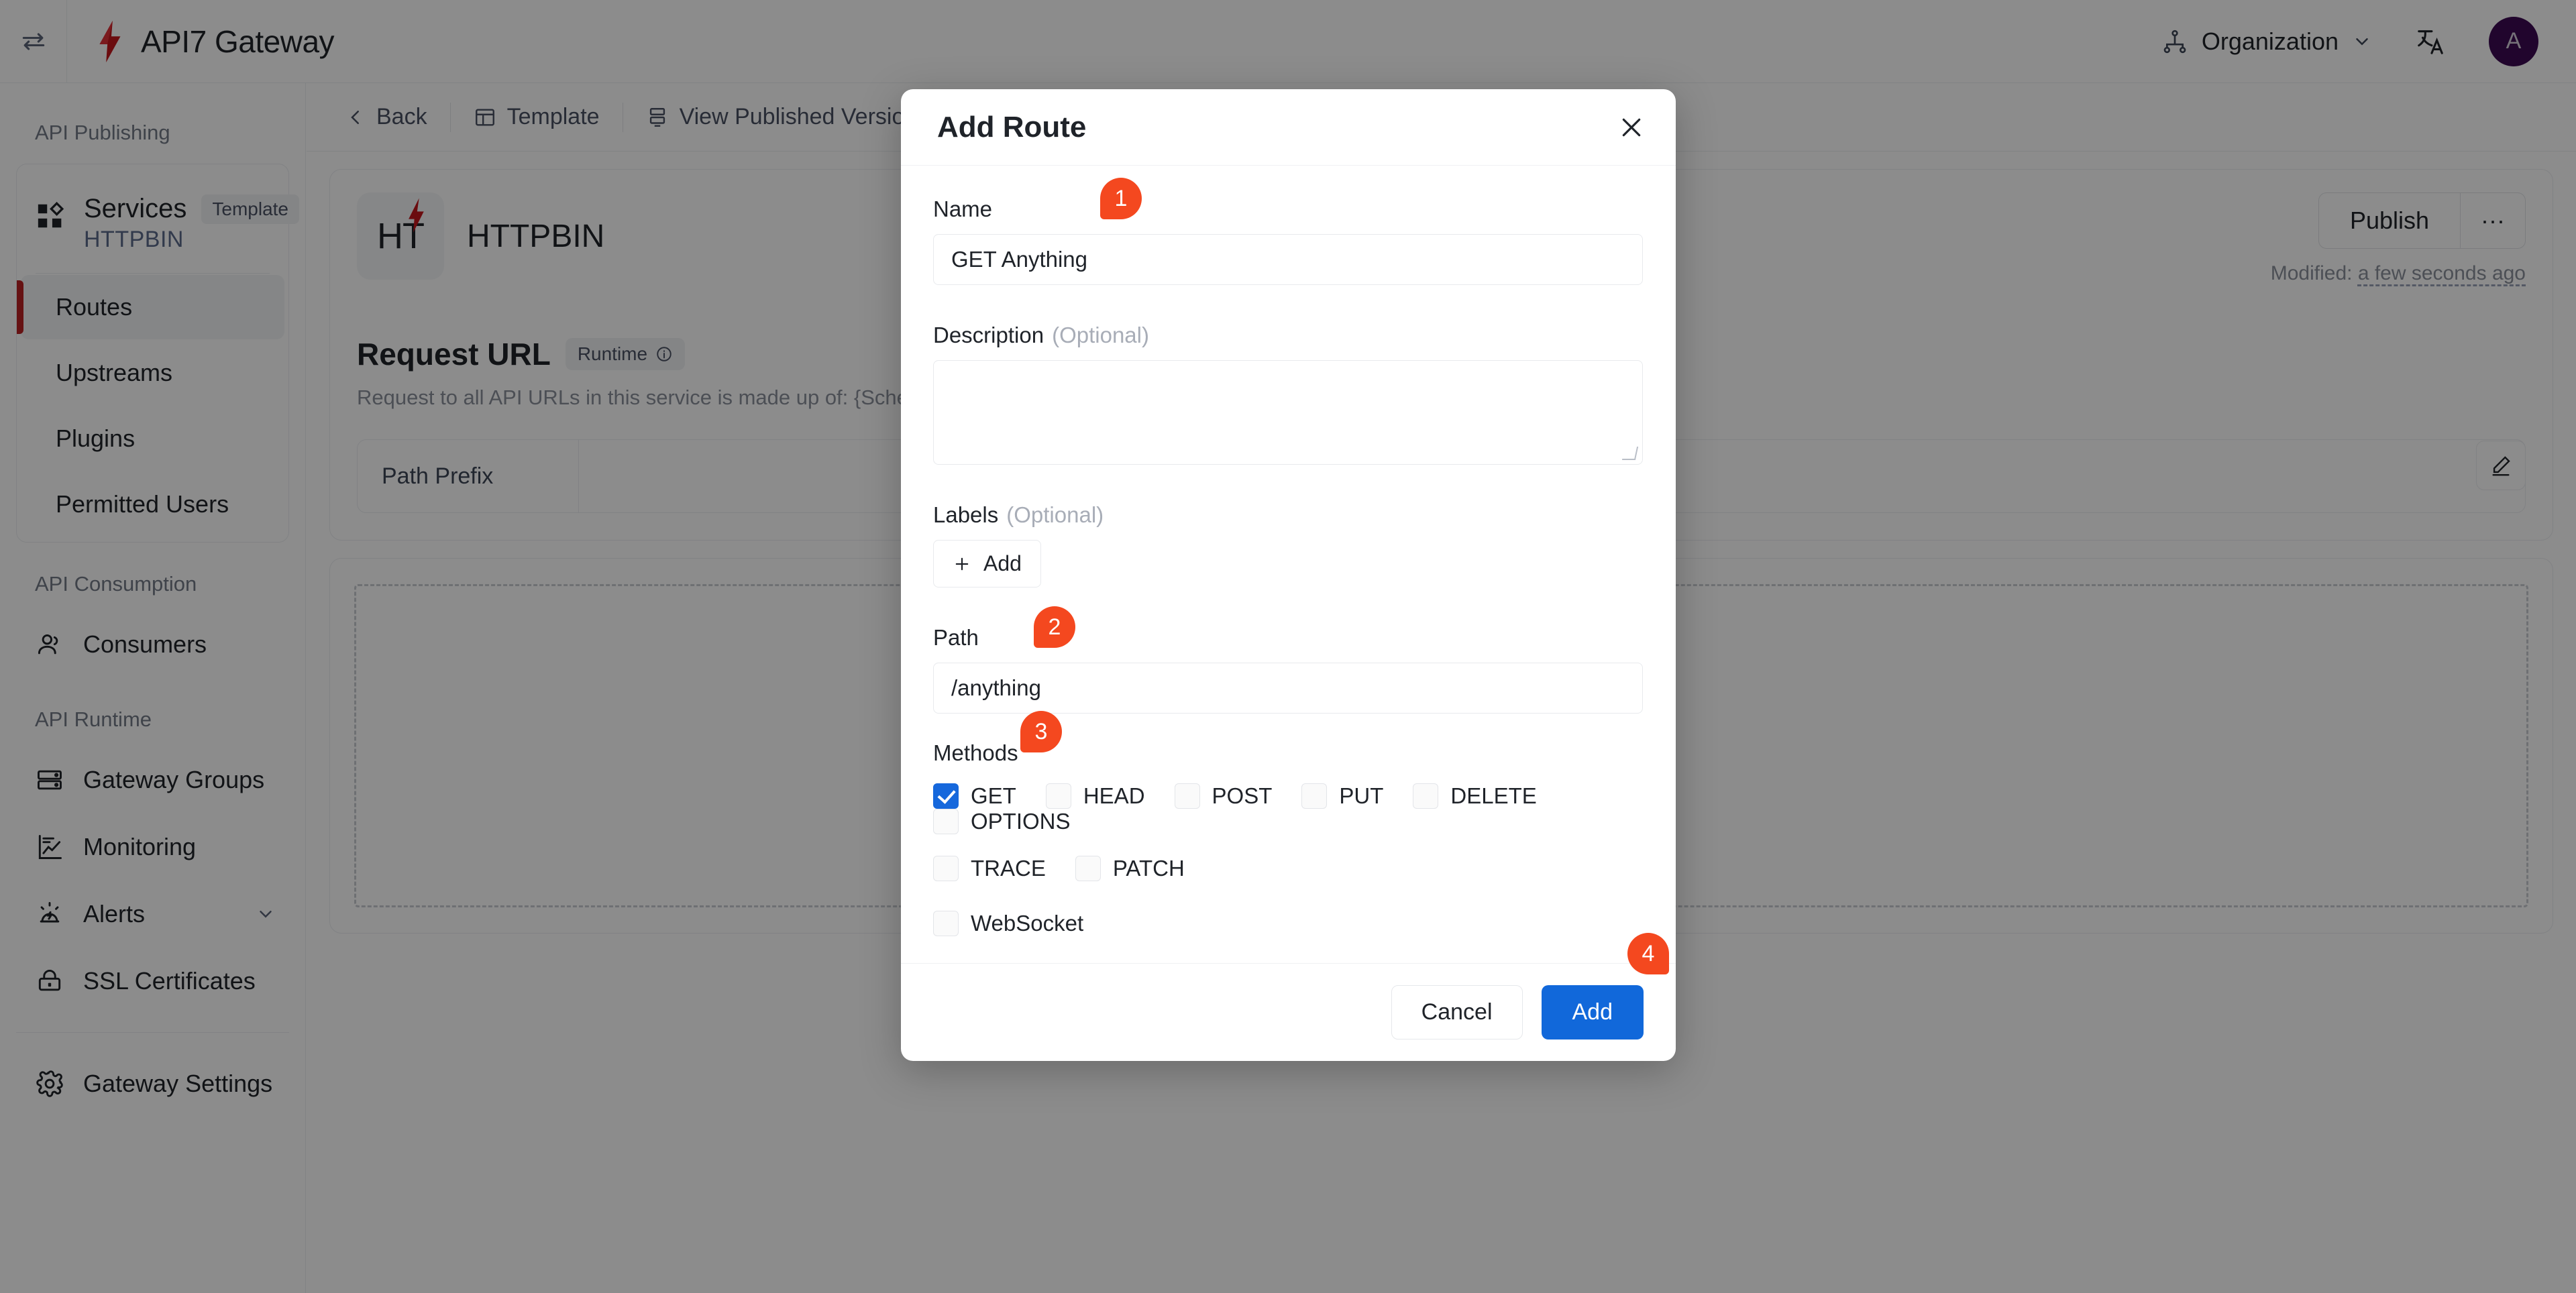 This screenshot has width=2576, height=1293. I want to click on methods-row-2: TRACE PATCH, so click(1288, 868).